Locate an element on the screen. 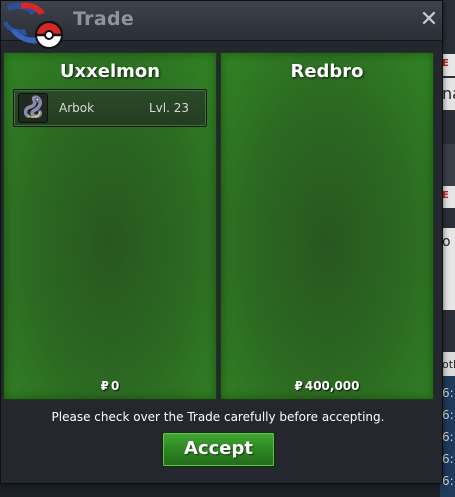  right-money-value: 400,000 is located at coordinates (332, 386).